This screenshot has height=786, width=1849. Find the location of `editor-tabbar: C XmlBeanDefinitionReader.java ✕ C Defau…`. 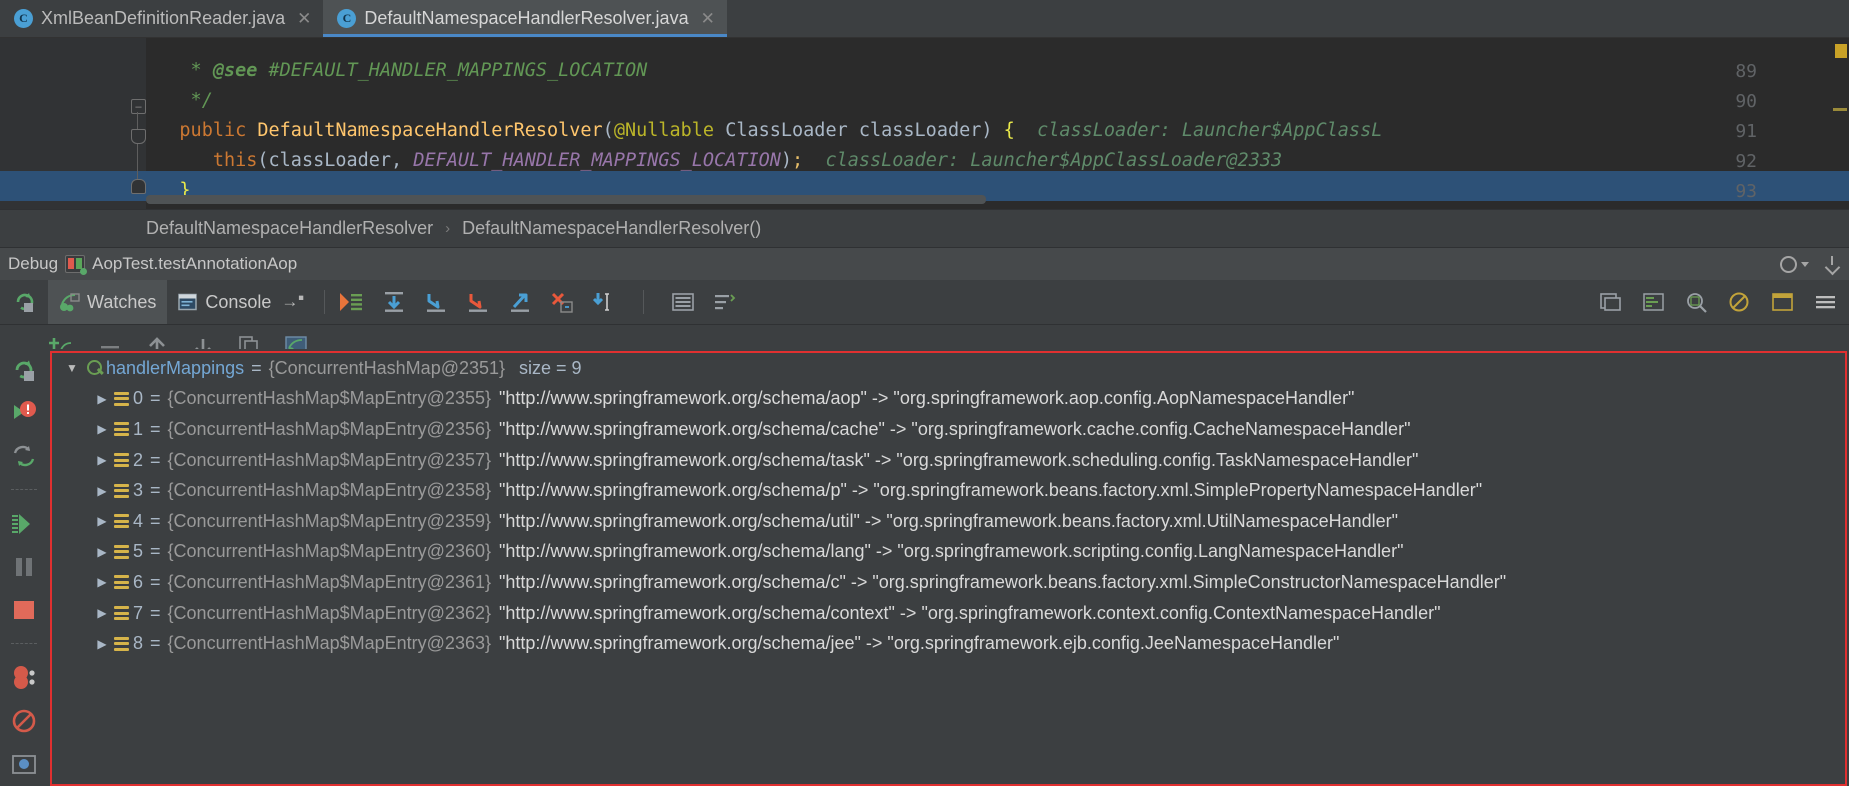

editor-tabbar: C XmlBeanDefinitionReader.java ✕ C Defau… is located at coordinates (924, 19).